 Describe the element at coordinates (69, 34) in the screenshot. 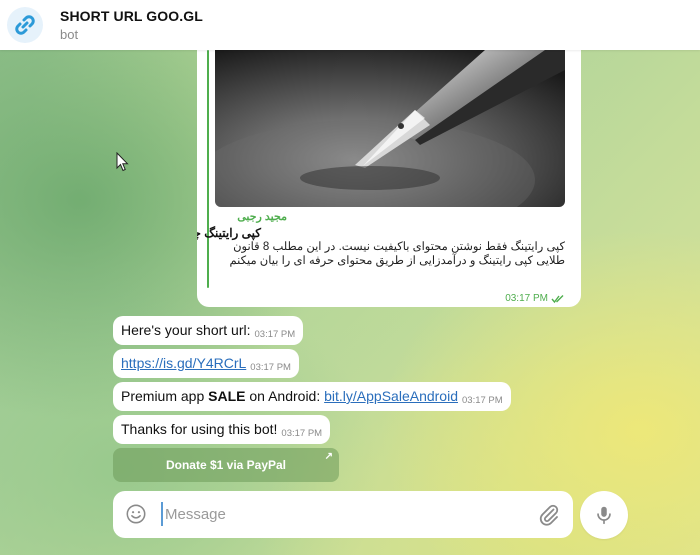

I see `chat-subtitle: bot` at that location.